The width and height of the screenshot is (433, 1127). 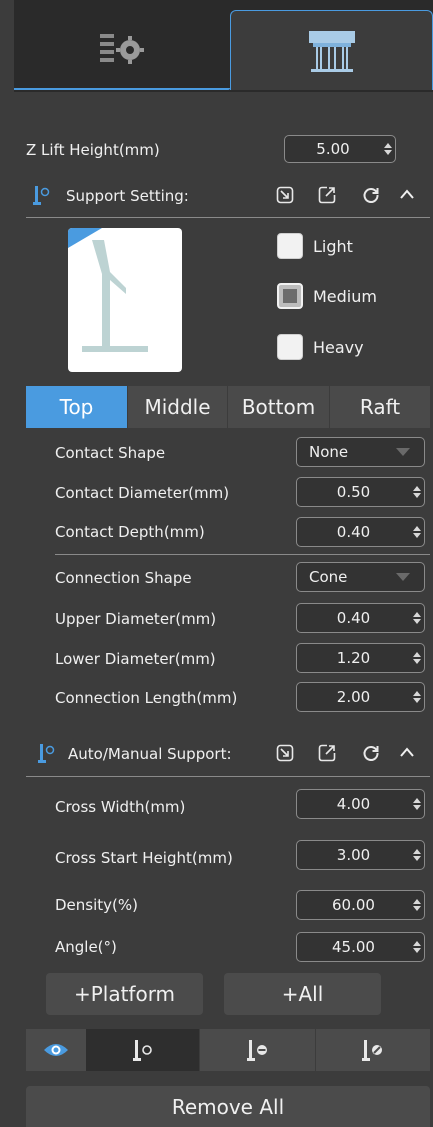 What do you see at coordinates (290, 347) in the screenshot?
I see `checkbox-heavy` at bounding box center [290, 347].